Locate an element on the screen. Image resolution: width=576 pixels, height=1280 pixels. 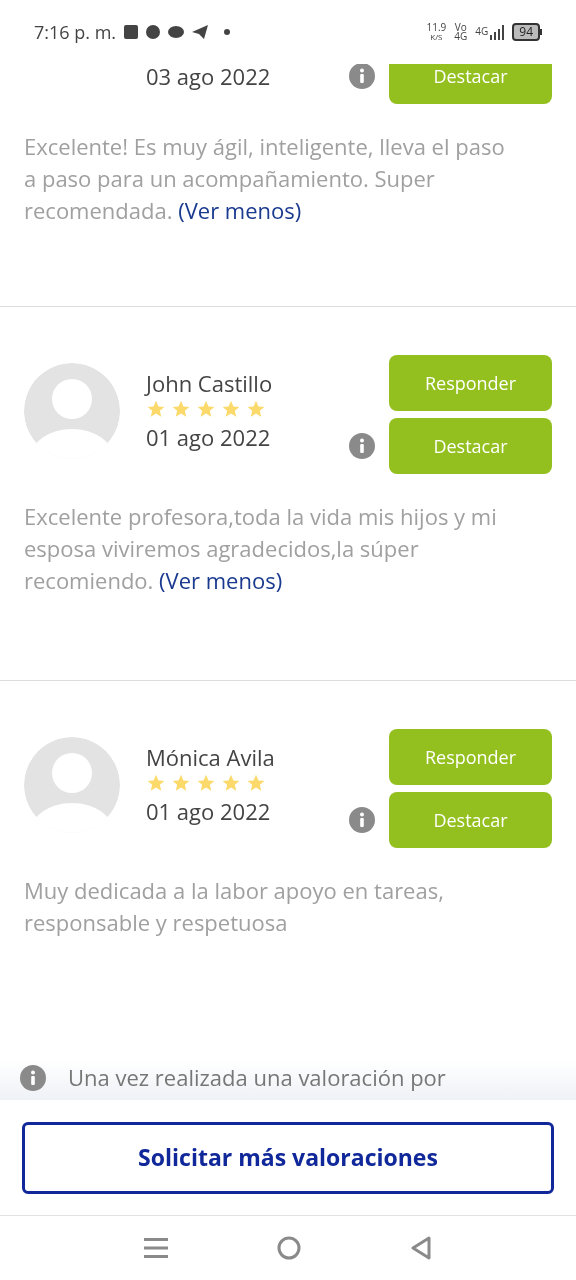
network-speed: 11.9 is located at coordinates (436, 27).